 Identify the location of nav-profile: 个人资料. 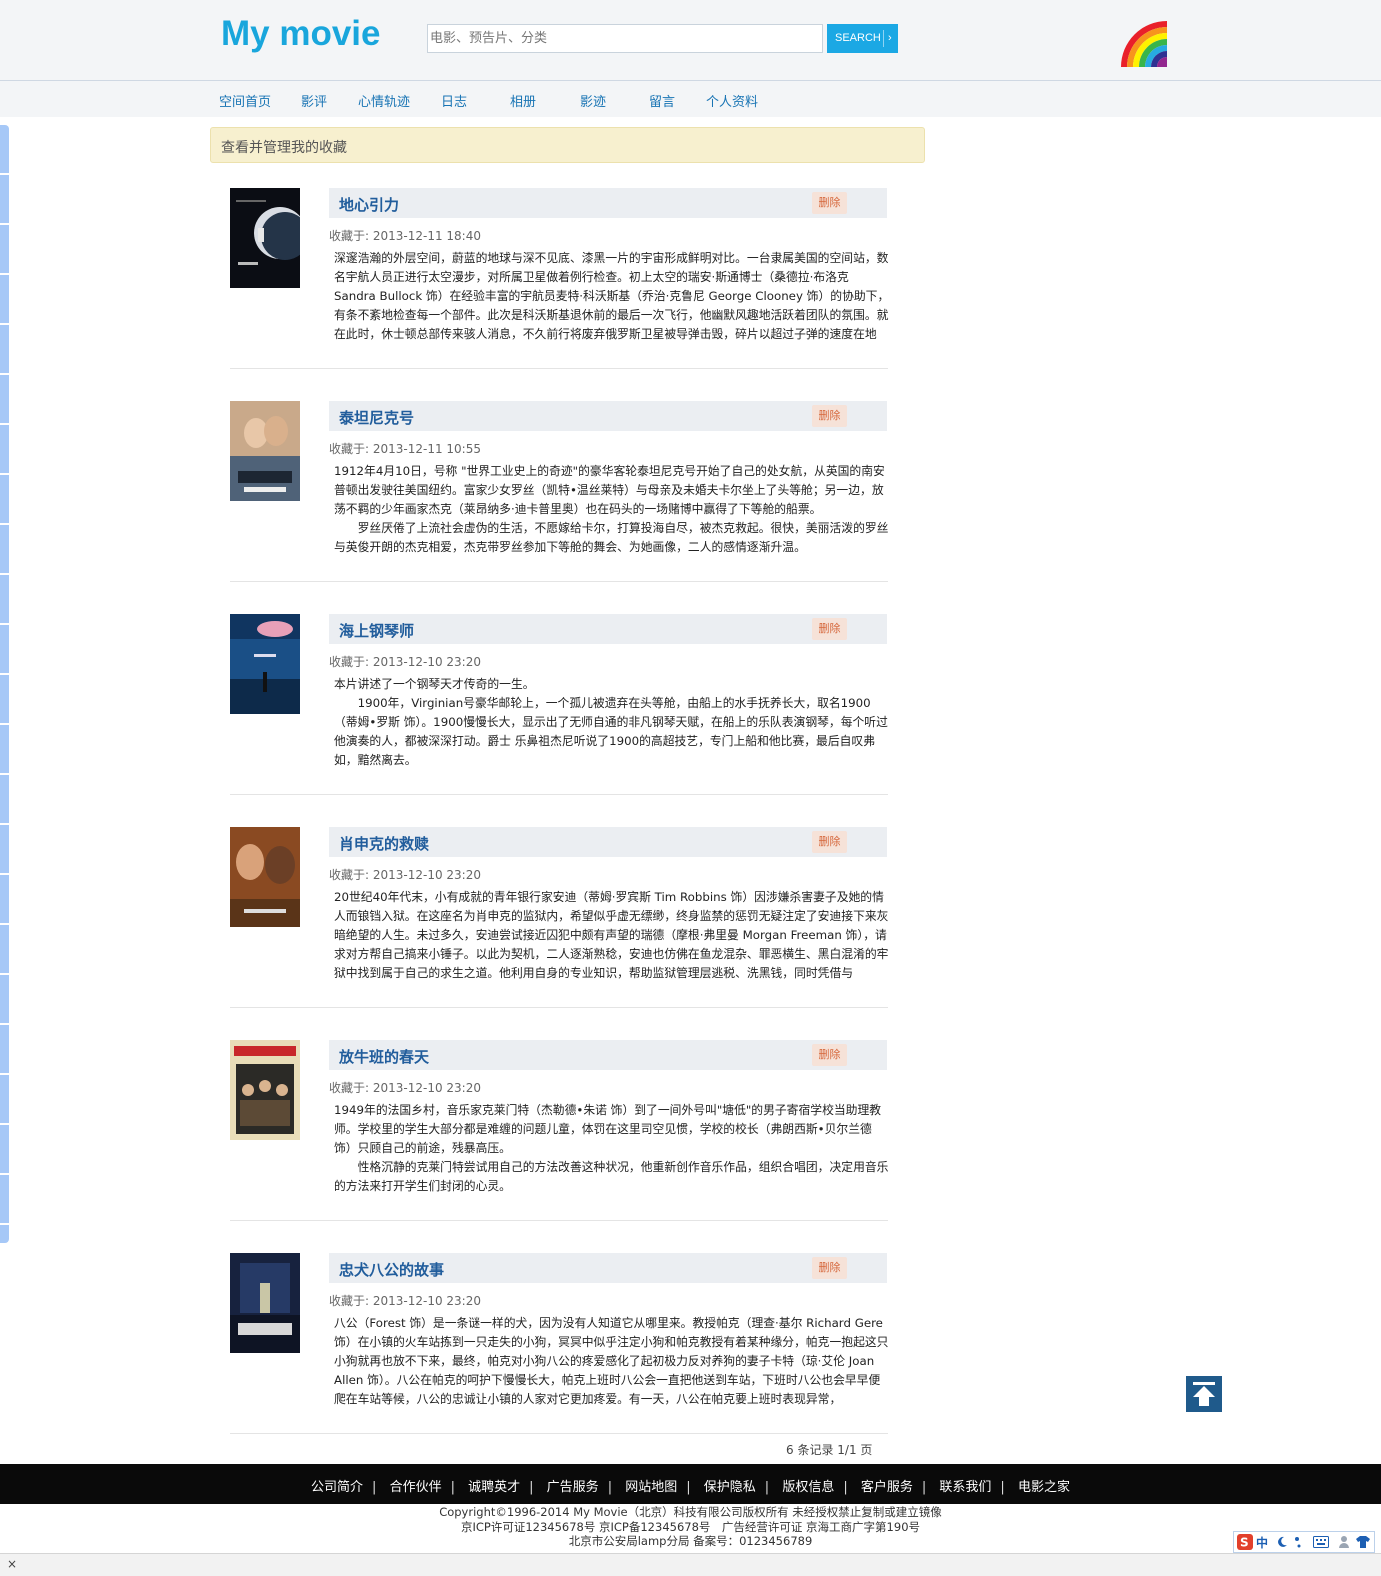
(732, 100).